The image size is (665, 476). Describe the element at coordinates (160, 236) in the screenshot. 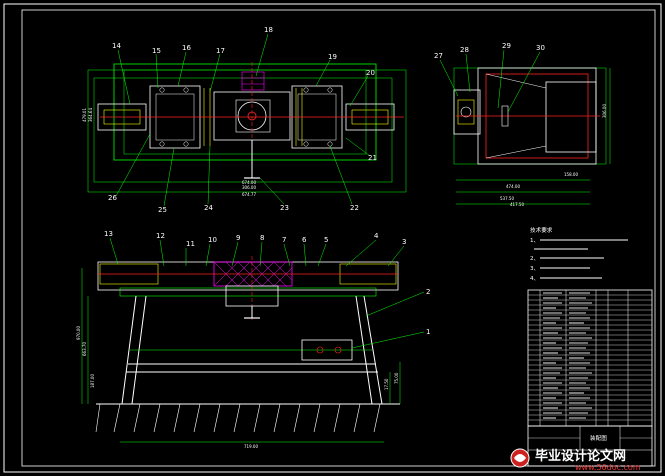

I see `front-part-number: 12` at that location.